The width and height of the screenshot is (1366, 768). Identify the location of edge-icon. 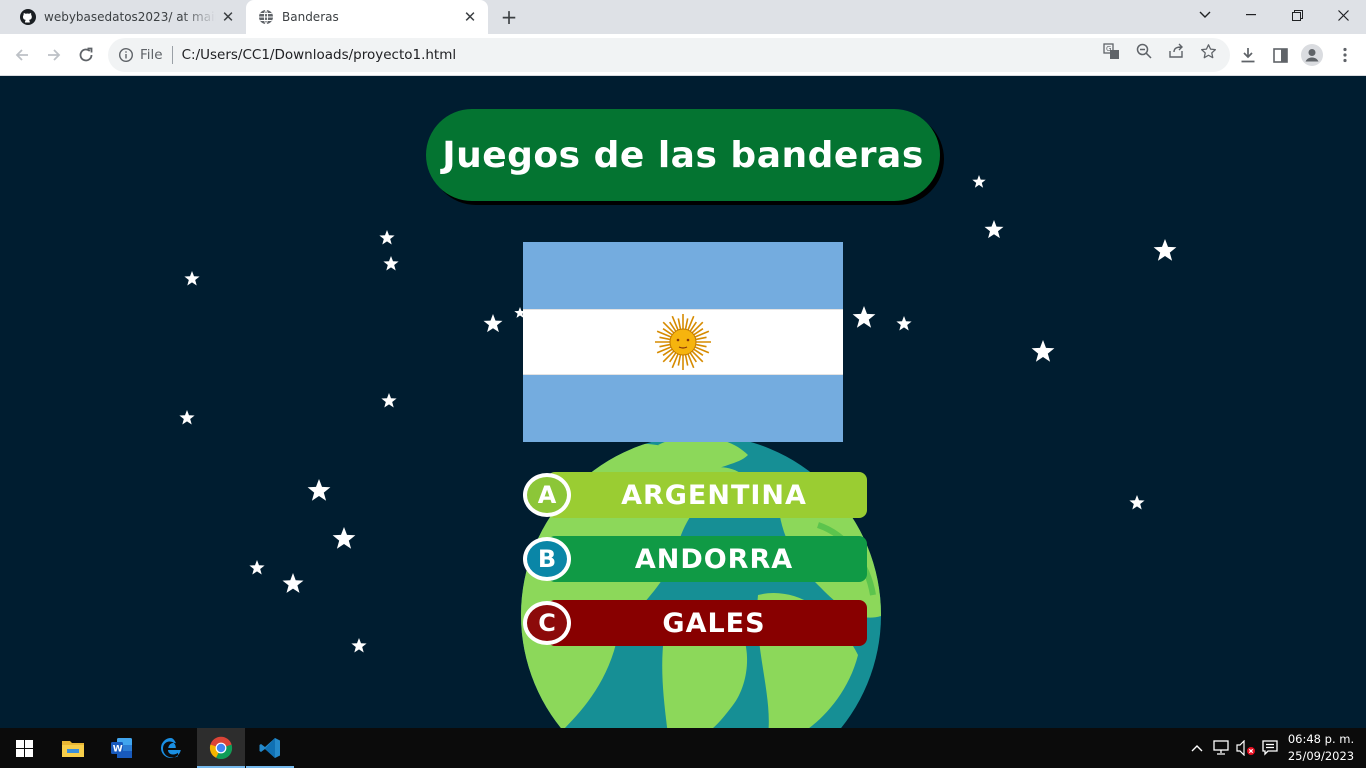
(171, 748).